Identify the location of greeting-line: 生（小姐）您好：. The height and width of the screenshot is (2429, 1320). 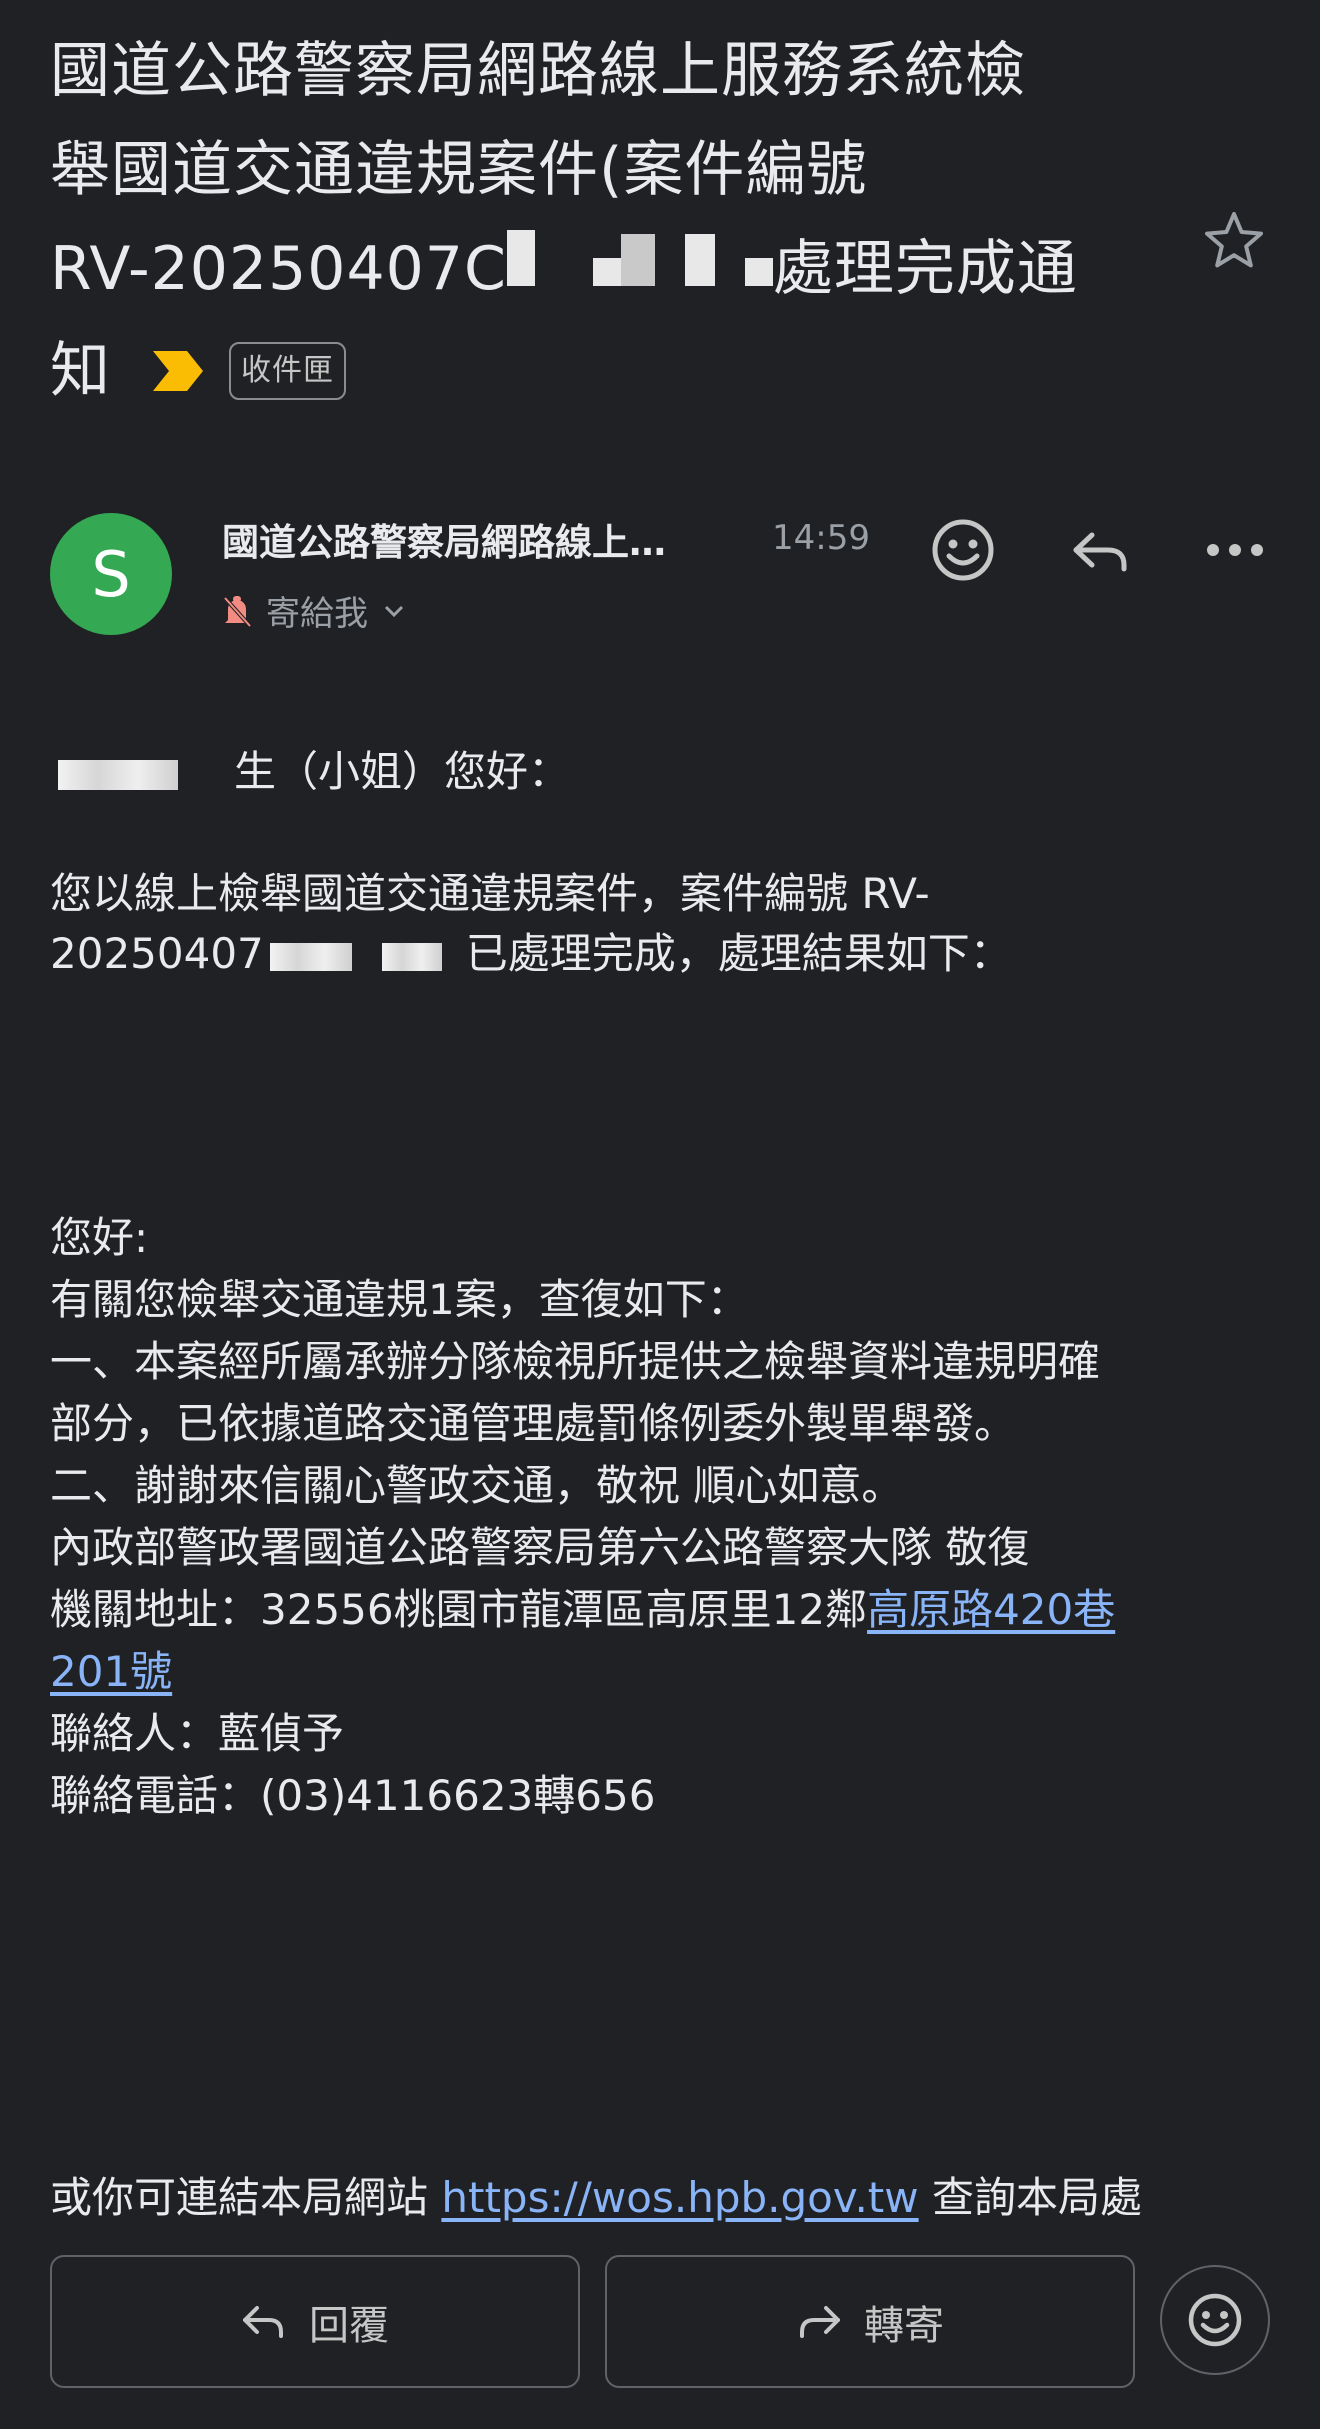
(310, 768).